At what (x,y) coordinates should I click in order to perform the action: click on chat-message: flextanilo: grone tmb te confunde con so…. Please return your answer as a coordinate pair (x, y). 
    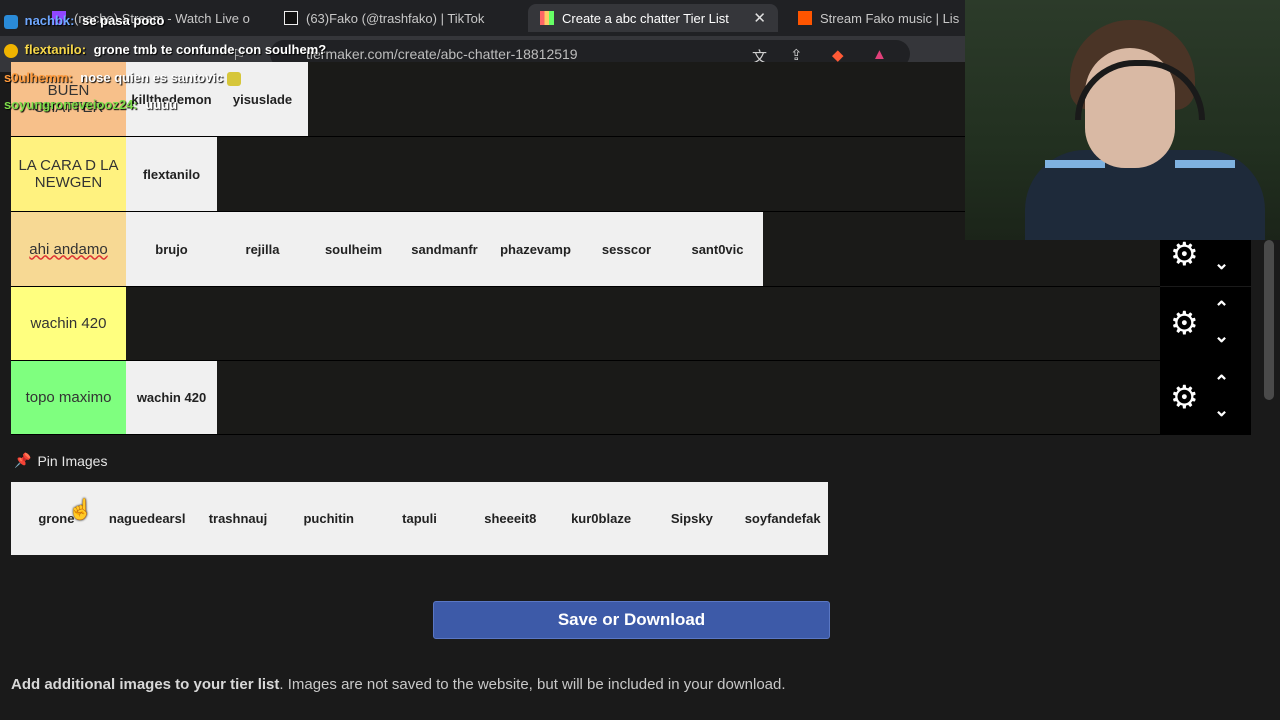
    Looking at the image, I should click on (165, 50).